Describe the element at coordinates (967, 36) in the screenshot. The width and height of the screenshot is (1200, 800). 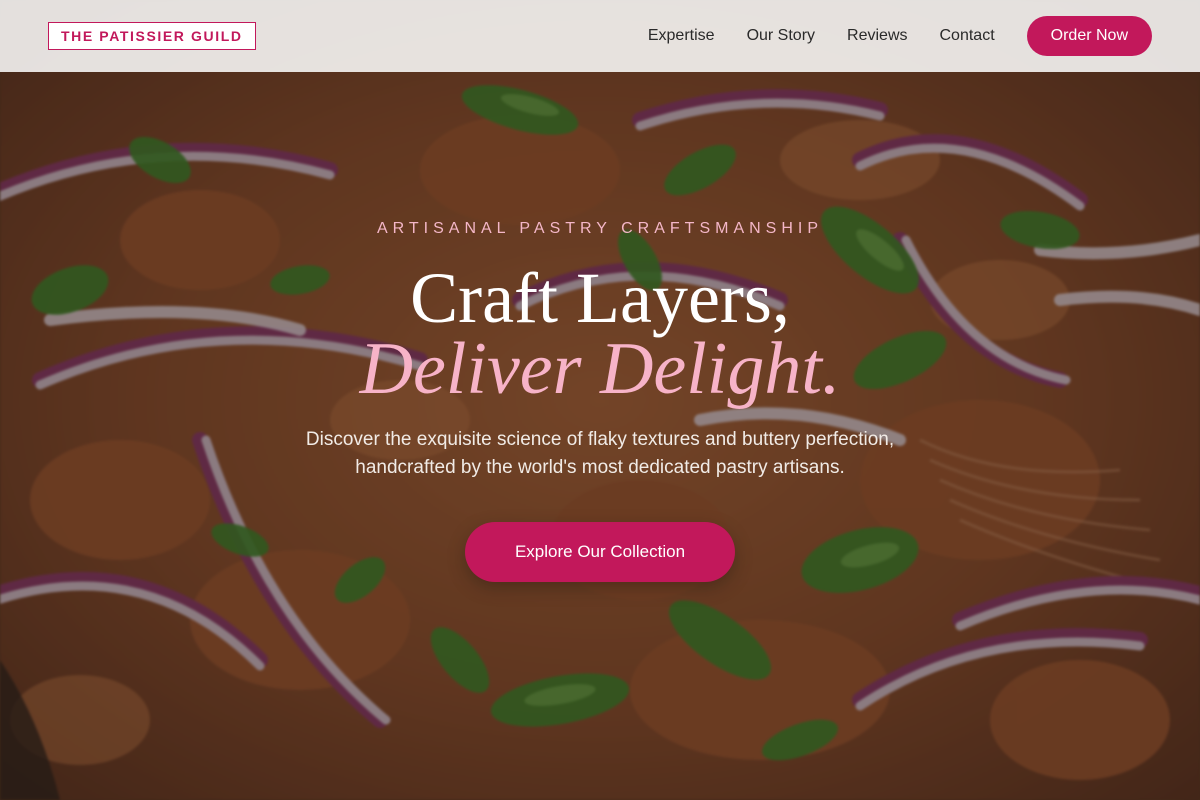
I see `nav-link-contact: Contact` at that location.